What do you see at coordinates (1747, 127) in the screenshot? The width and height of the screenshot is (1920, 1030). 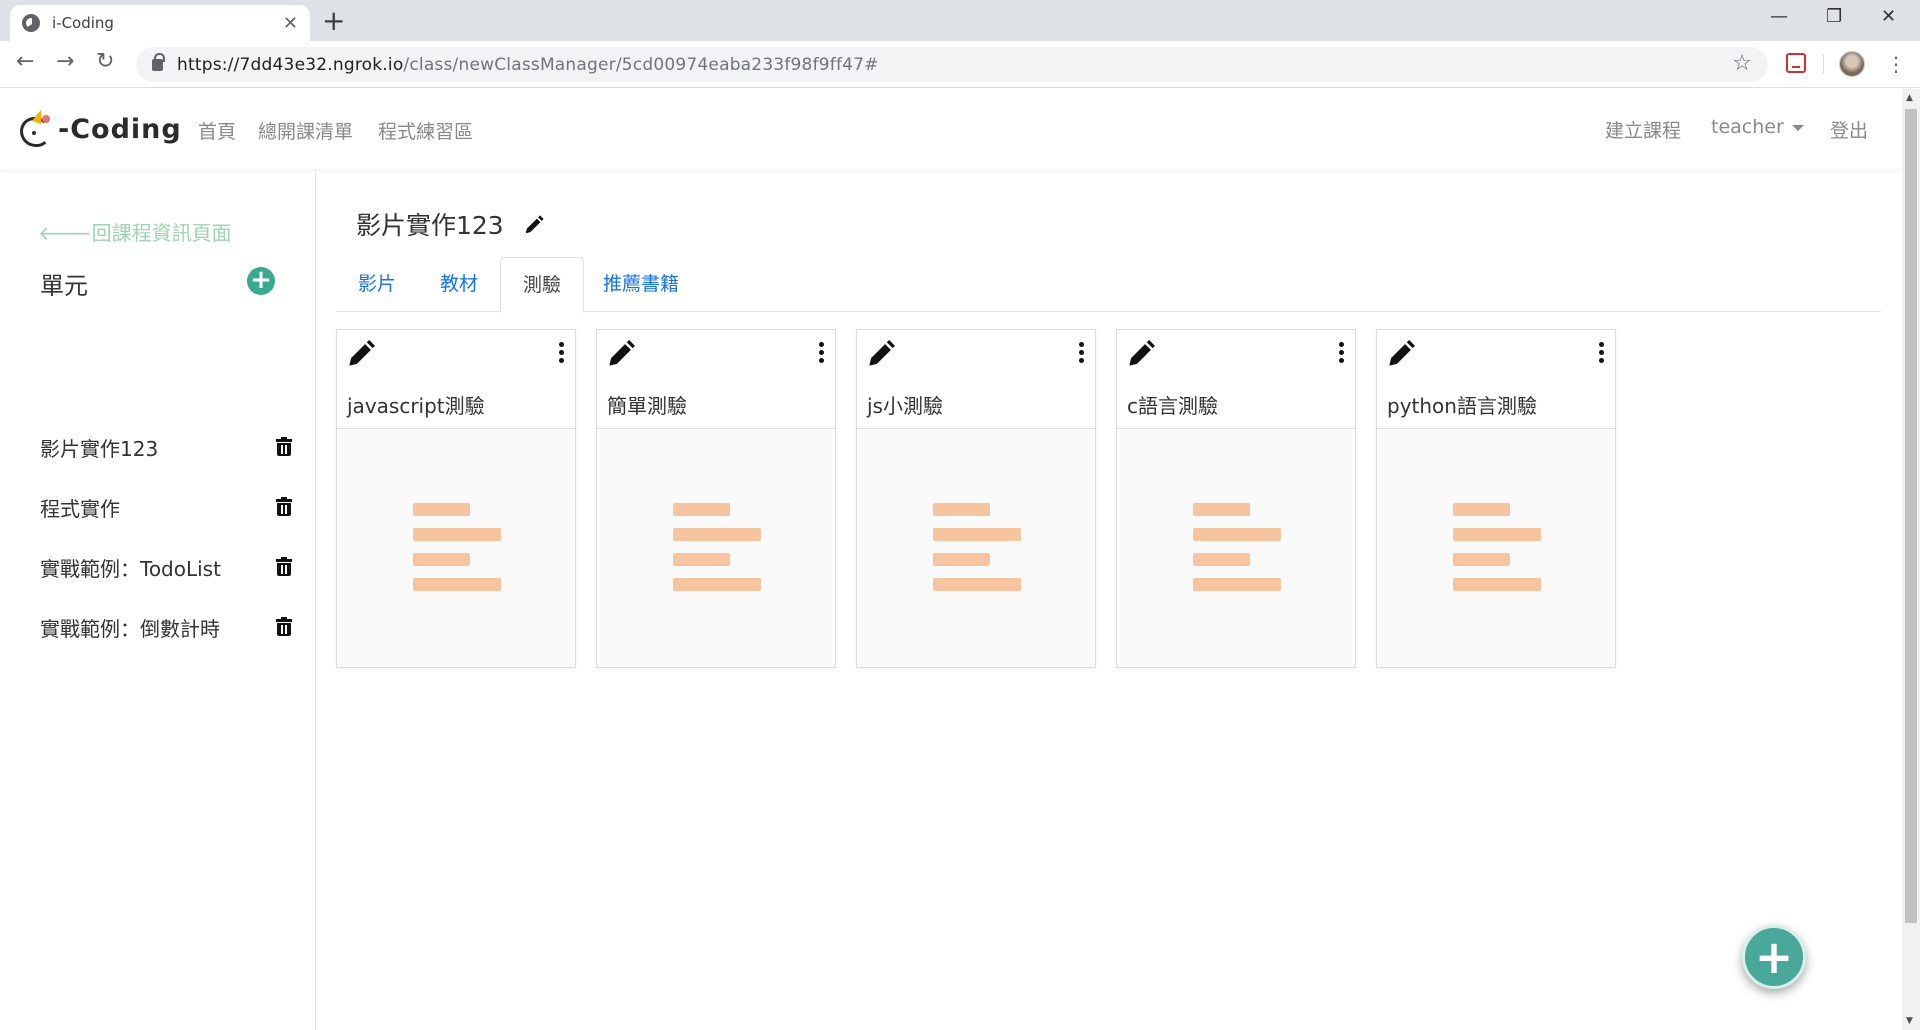 I see `user-name: teacher` at bounding box center [1747, 127].